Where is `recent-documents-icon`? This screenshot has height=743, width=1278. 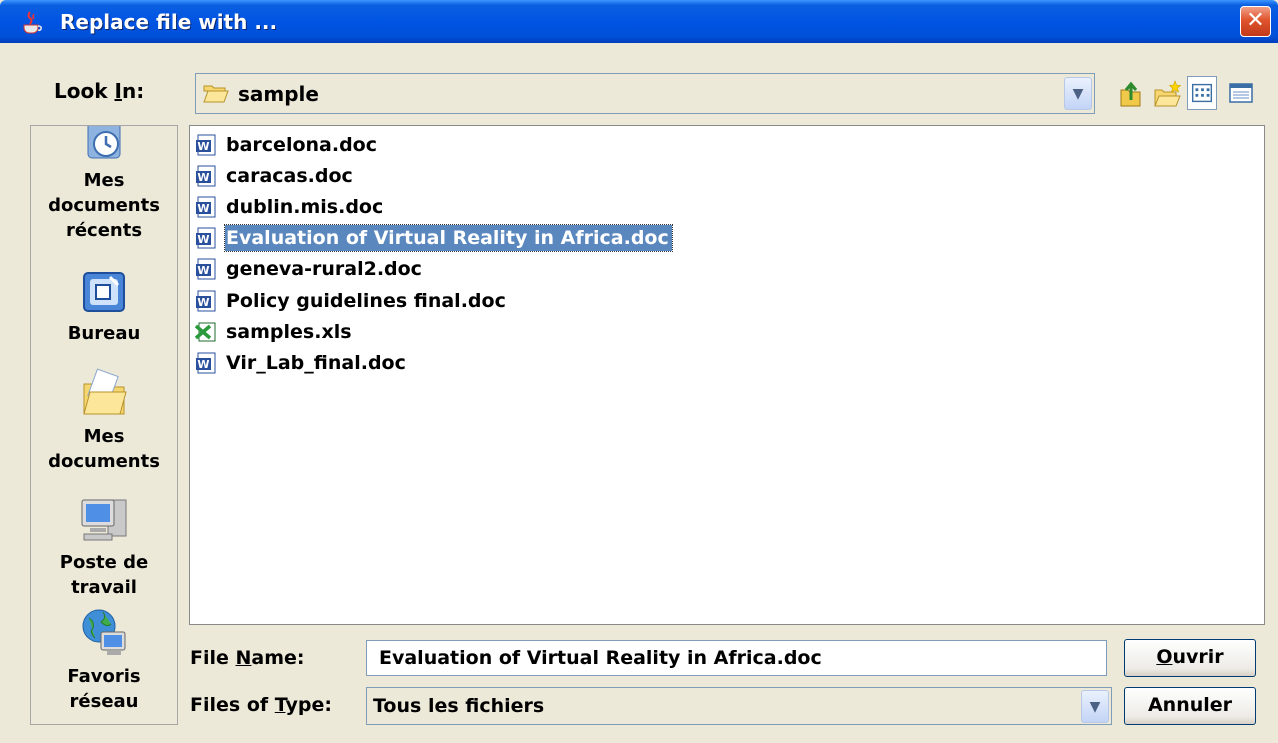
recent-documents-icon is located at coordinates (104, 142).